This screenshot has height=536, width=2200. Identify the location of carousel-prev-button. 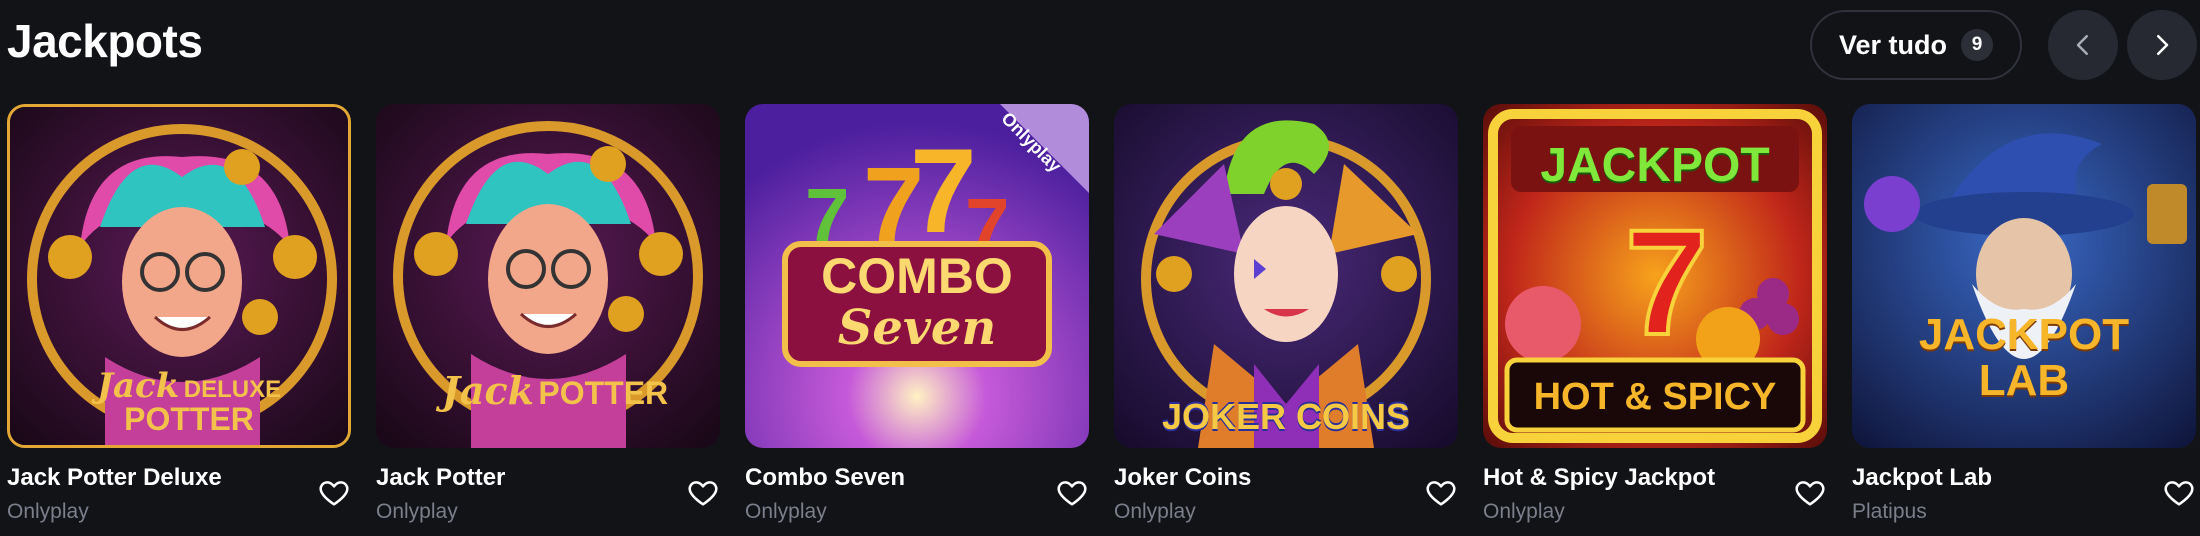
(2083, 45).